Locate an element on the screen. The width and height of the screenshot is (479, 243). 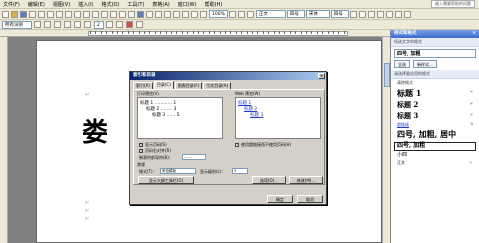
general-group-label: 常规 is located at coordinates (141, 164).